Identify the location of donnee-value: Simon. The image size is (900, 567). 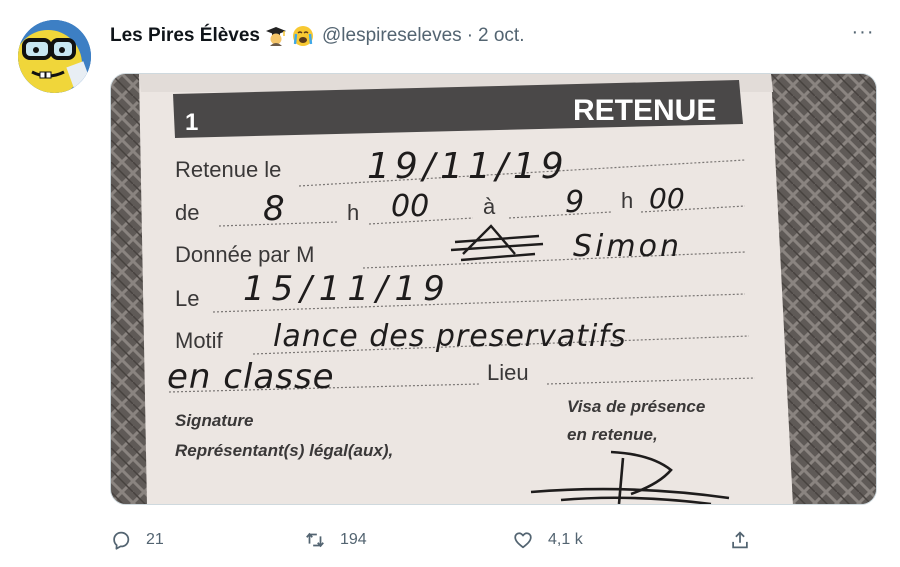
(627, 246).